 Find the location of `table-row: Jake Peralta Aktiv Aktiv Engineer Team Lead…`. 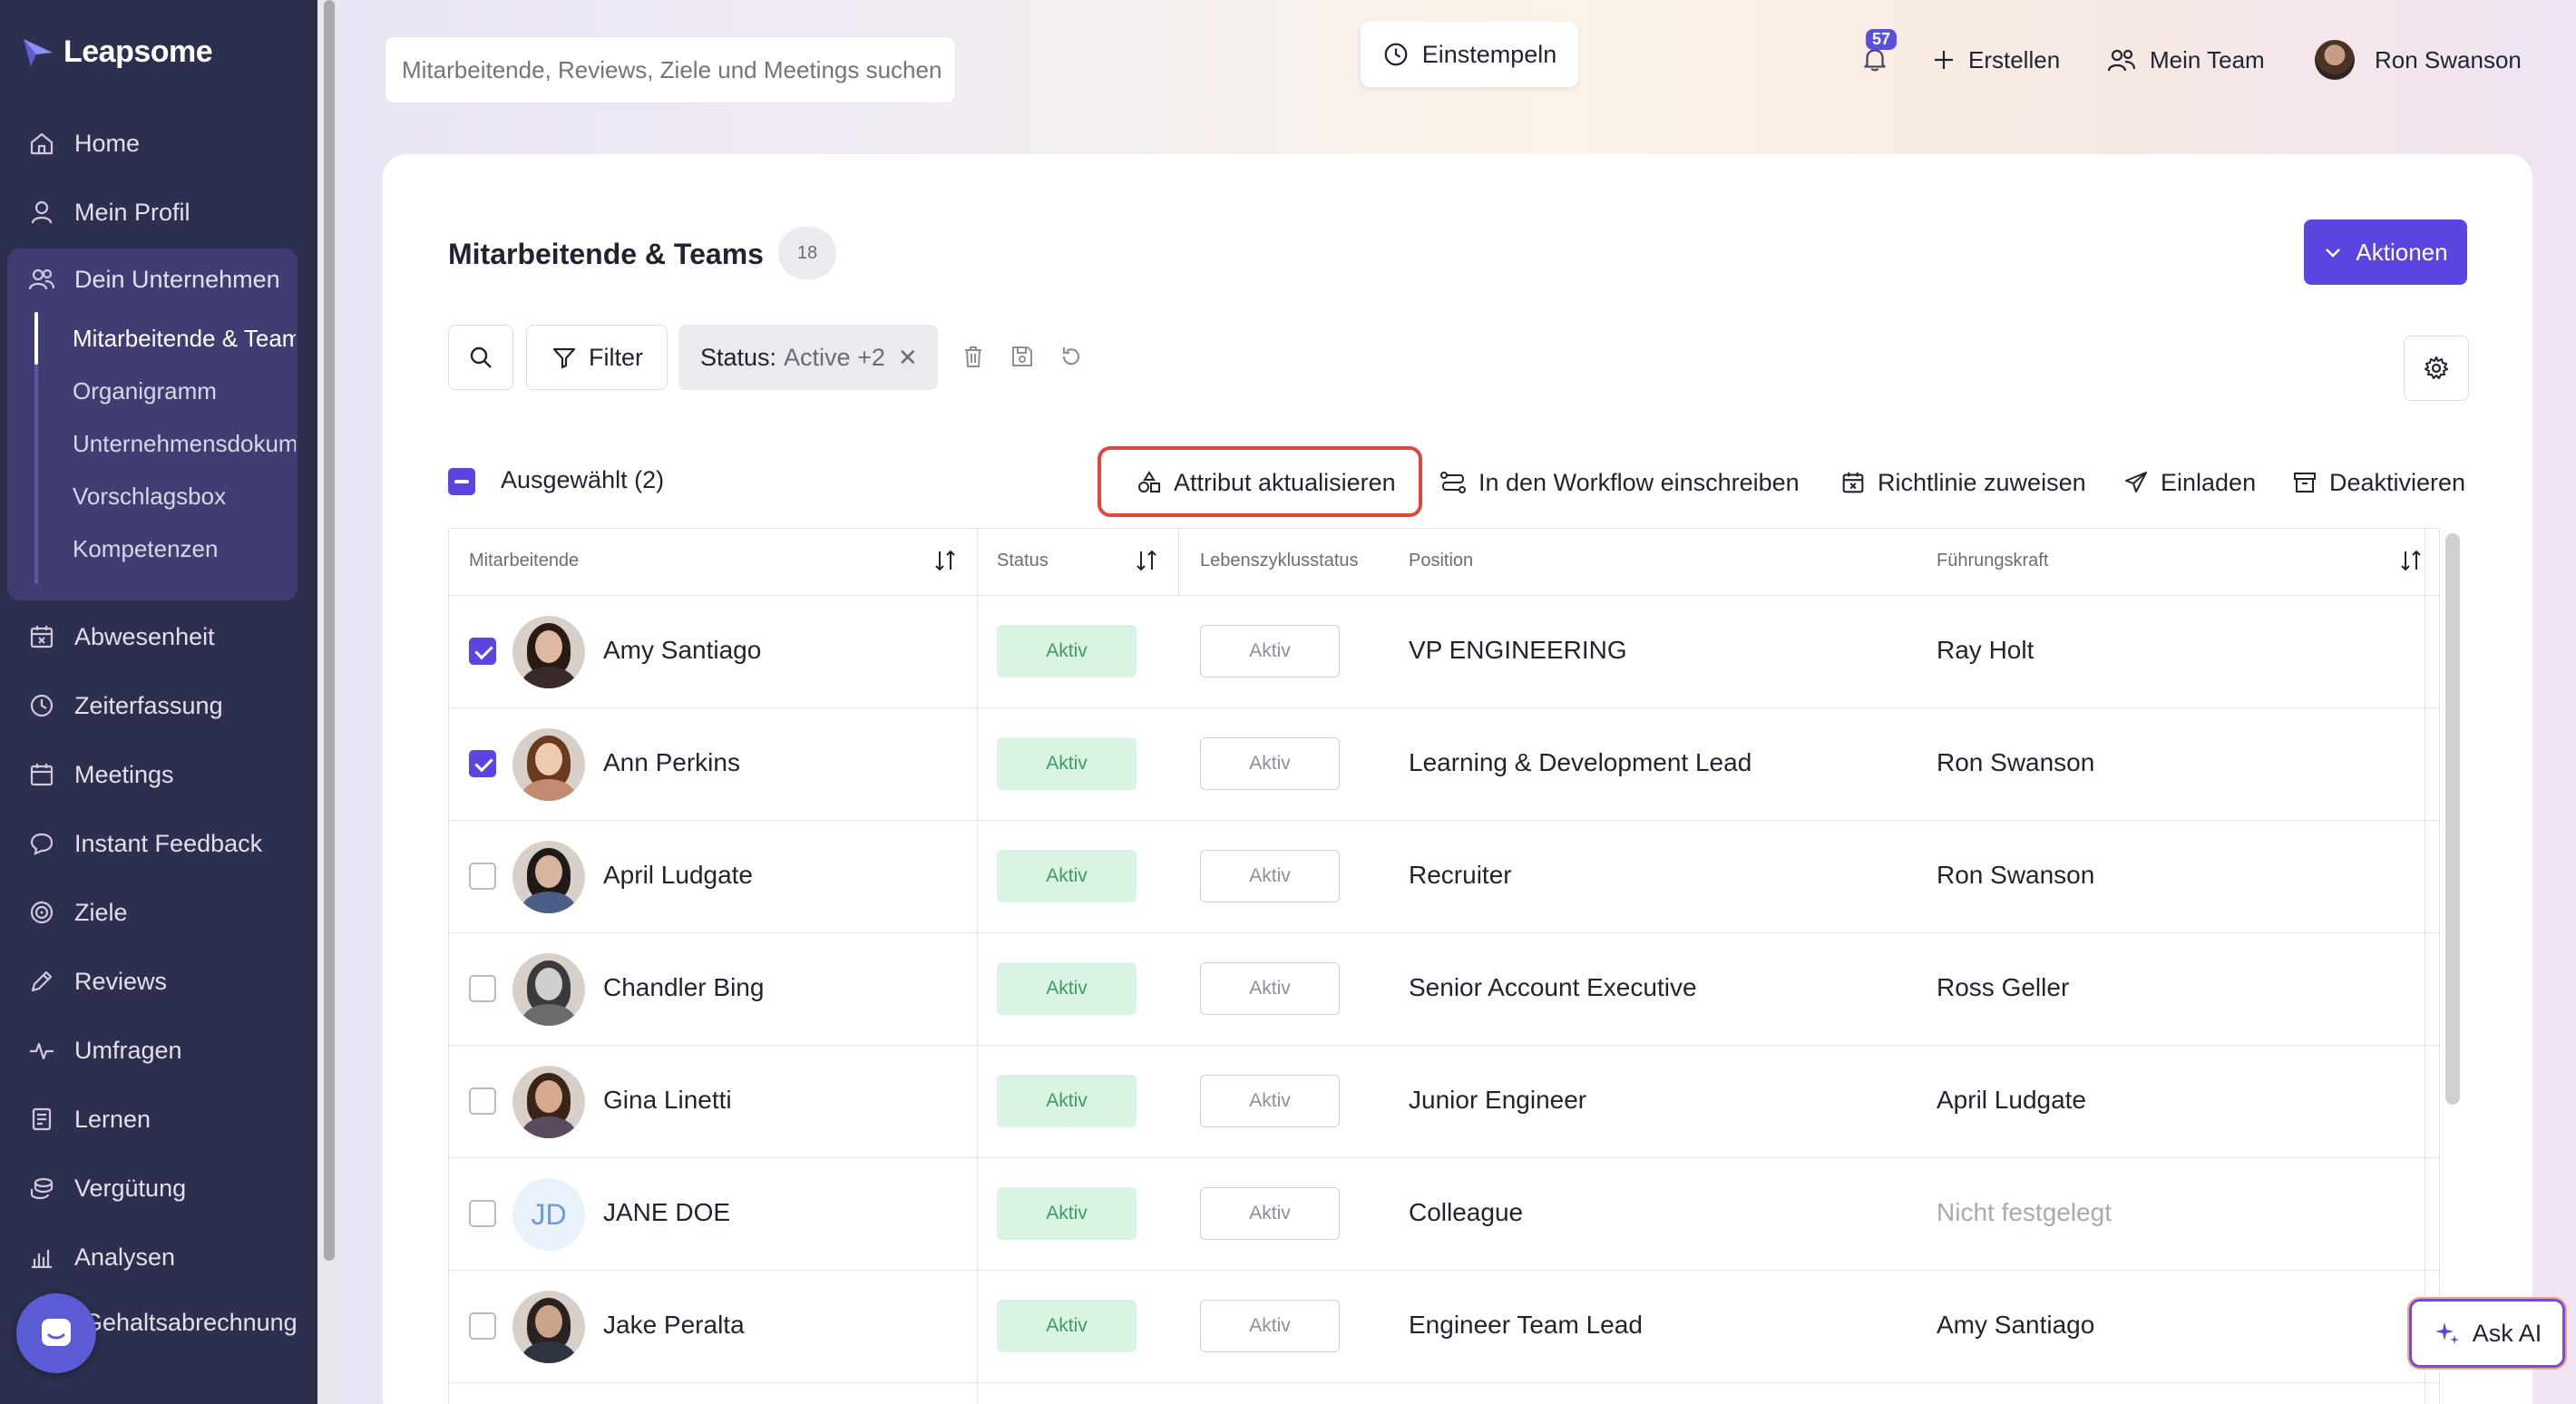

table-row: Jake Peralta Aktiv Aktiv Engineer Team Lead… is located at coordinates (1444, 1327).